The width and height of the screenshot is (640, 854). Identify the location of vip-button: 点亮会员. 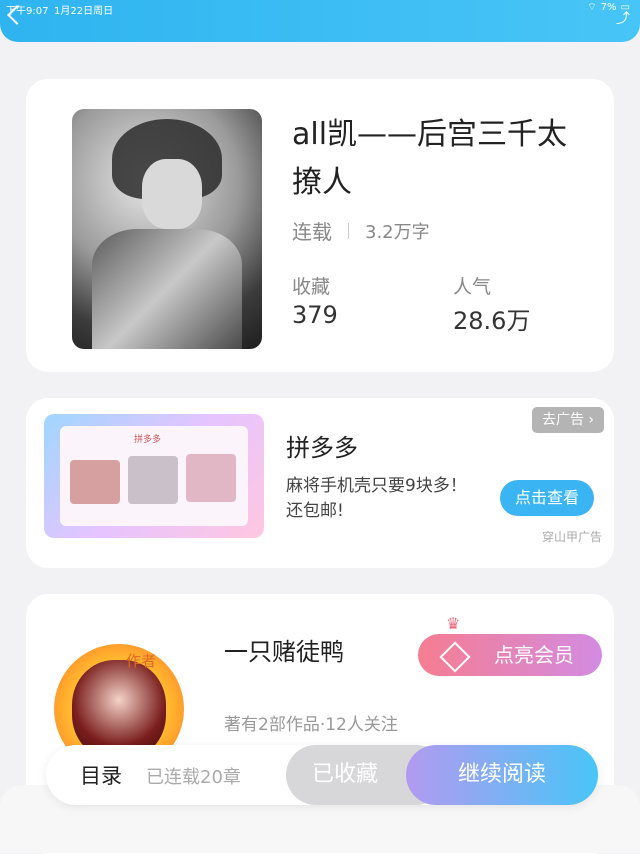
(510, 655).